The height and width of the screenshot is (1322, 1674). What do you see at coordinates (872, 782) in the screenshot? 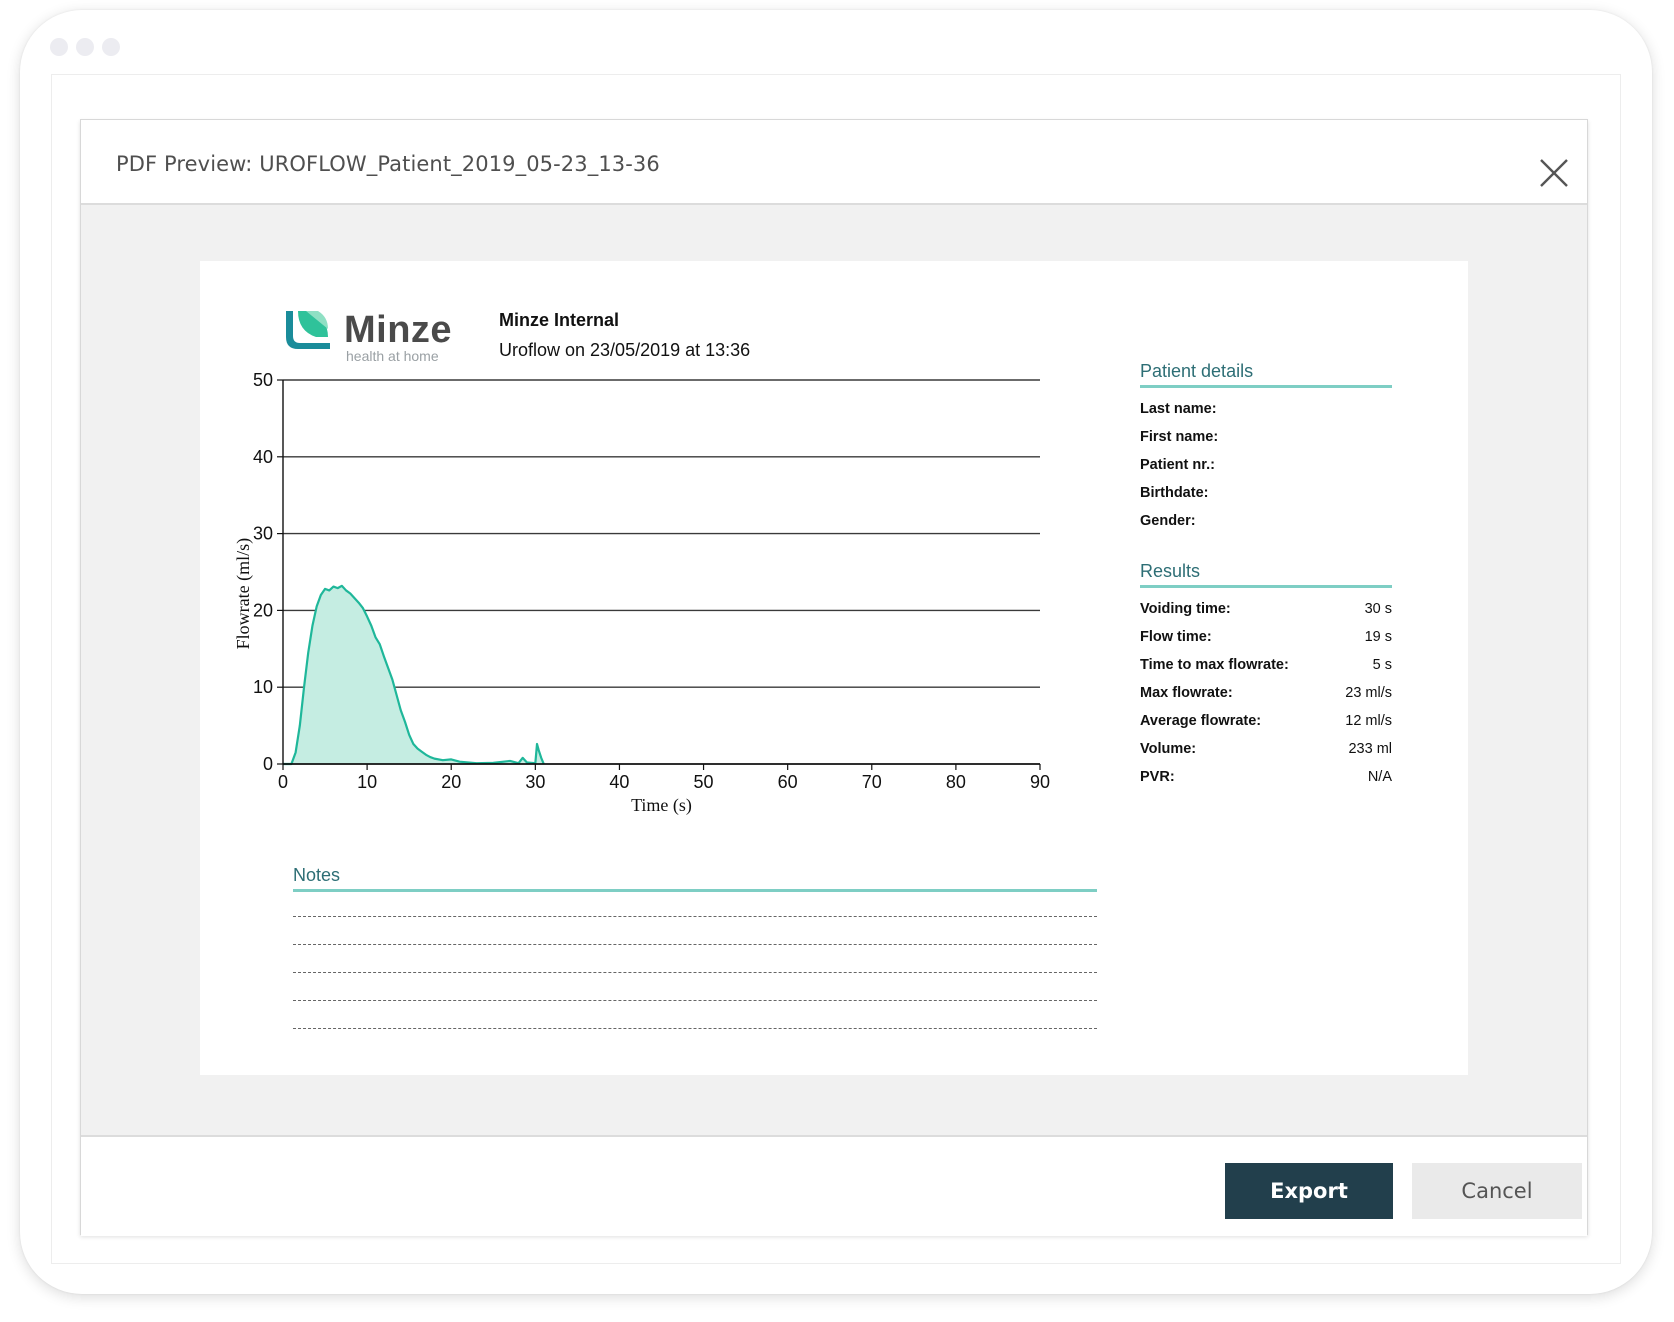
I see `x-tick-label: 70` at bounding box center [872, 782].